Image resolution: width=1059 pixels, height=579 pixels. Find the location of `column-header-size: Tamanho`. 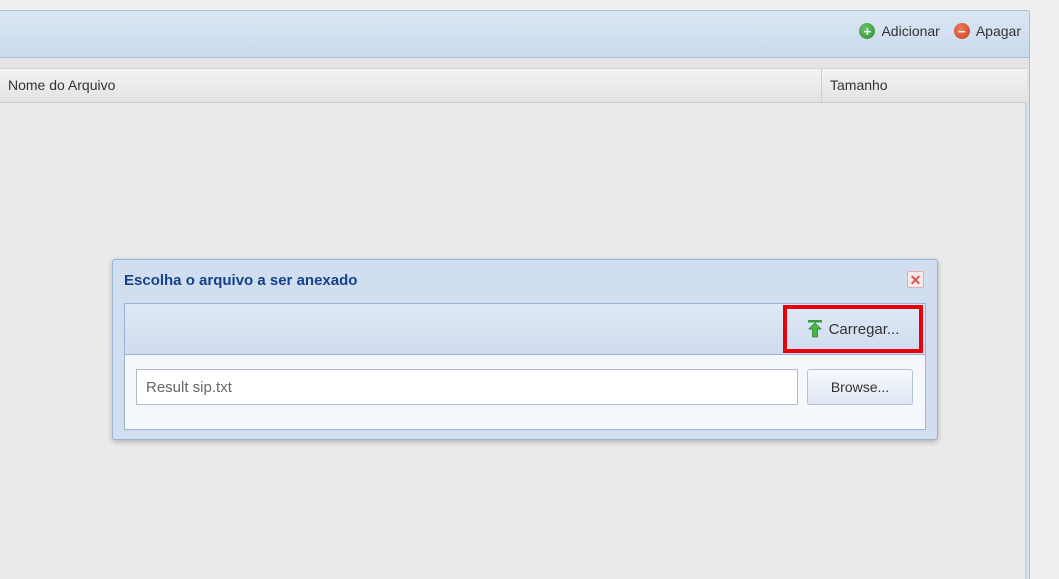

column-header-size: Tamanho is located at coordinates (923, 85).